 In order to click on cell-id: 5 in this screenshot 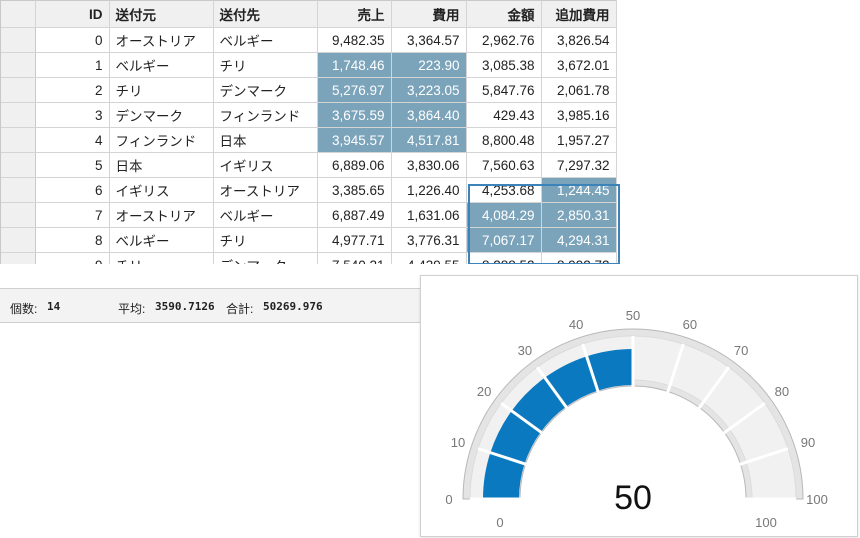, I will do `click(72, 165)`.